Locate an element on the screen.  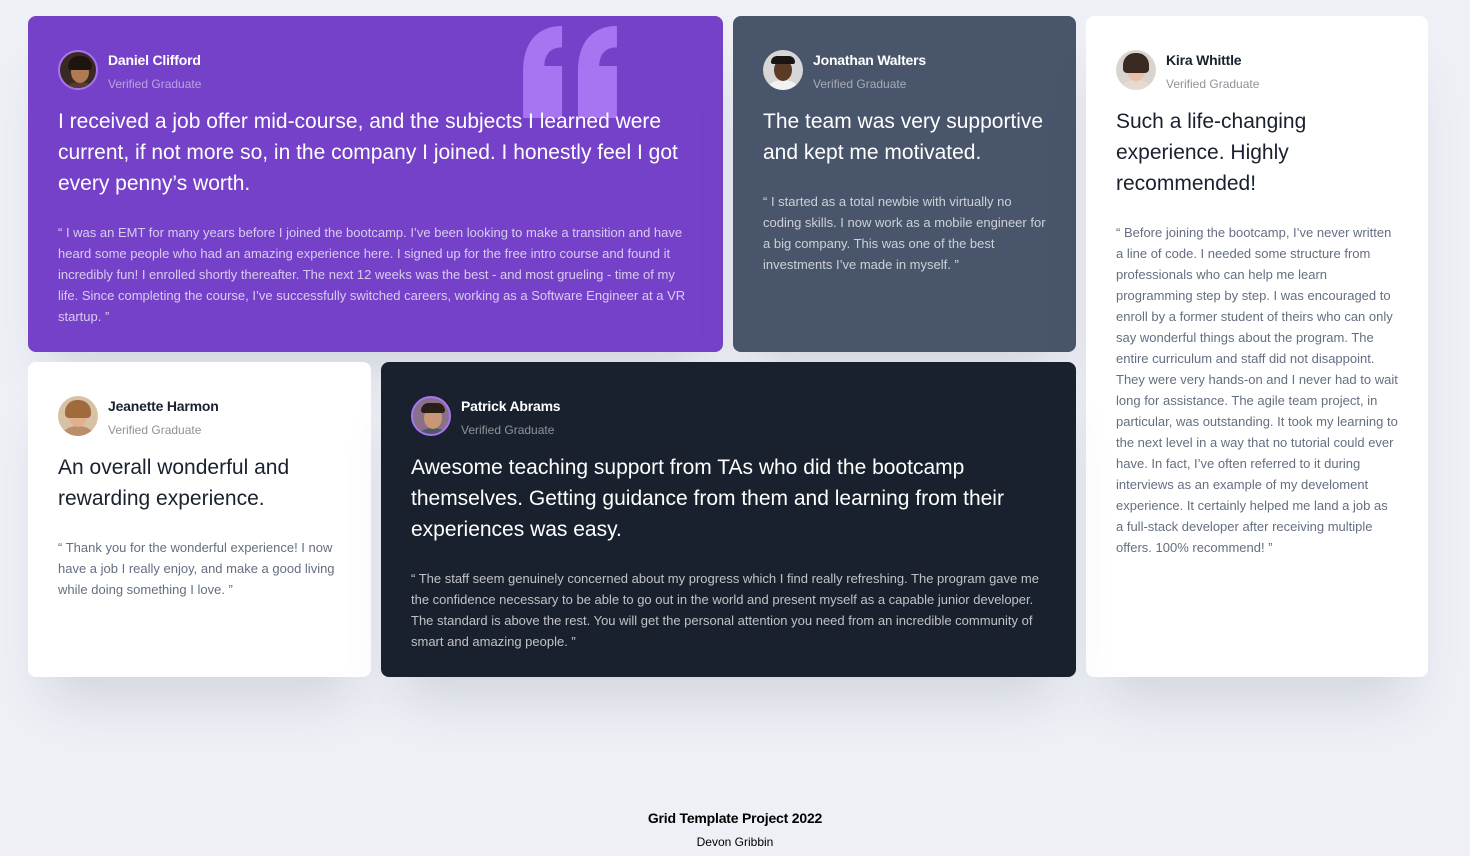
author-name: Jonathan Walters is located at coordinates (869, 59).